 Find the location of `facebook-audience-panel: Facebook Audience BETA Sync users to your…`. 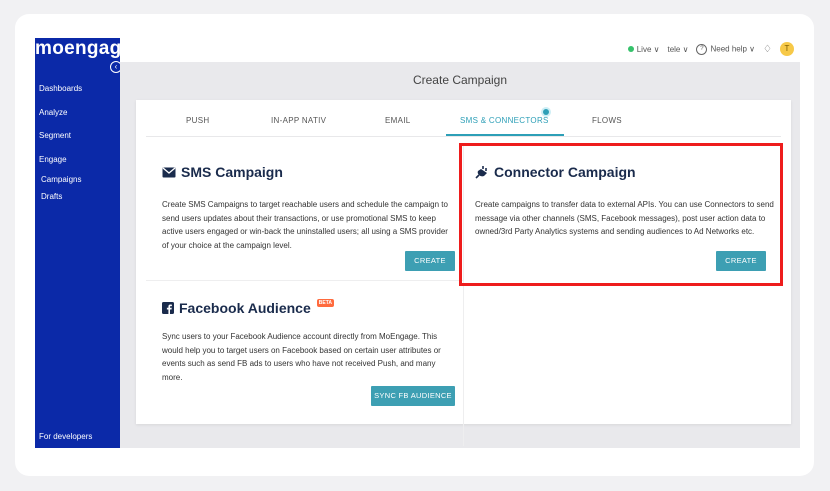

facebook-audience-panel: Facebook Audience BETA Sync users to your… is located at coordinates (301, 354).